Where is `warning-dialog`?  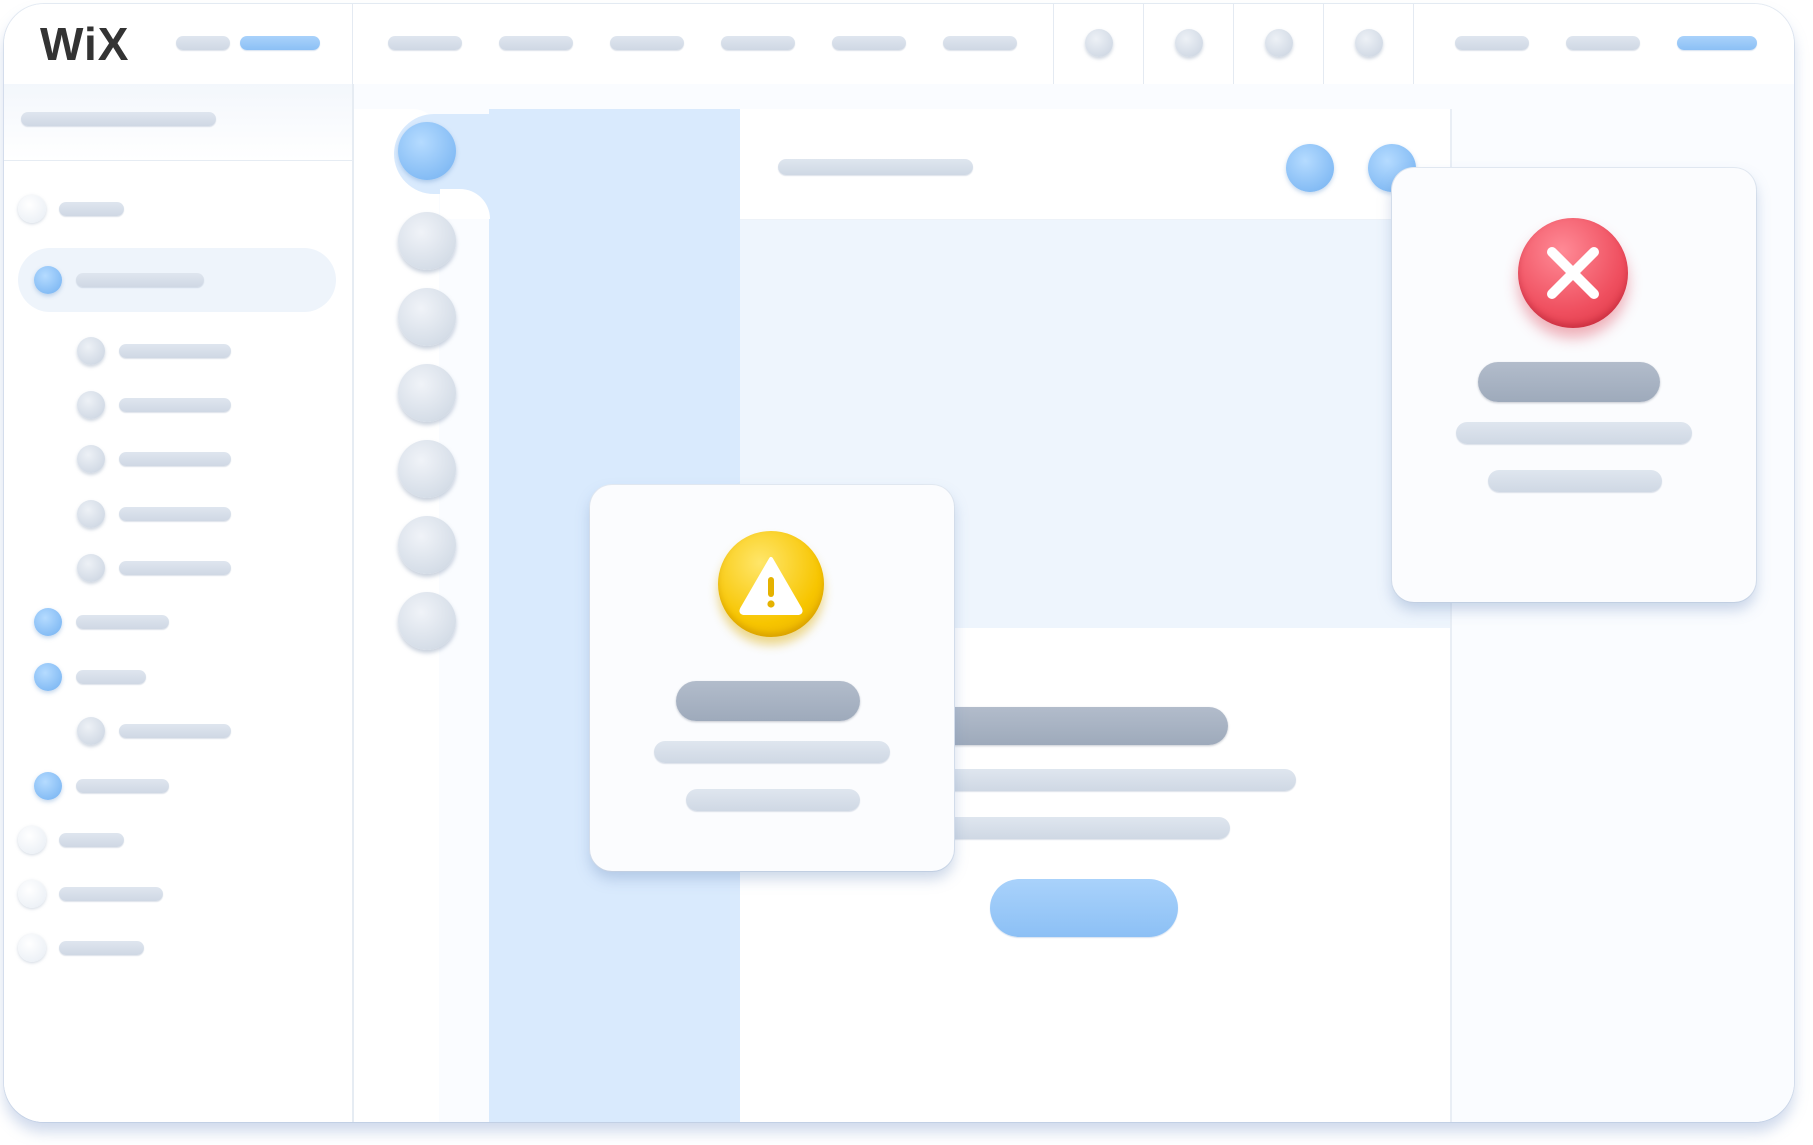 warning-dialog is located at coordinates (772, 678).